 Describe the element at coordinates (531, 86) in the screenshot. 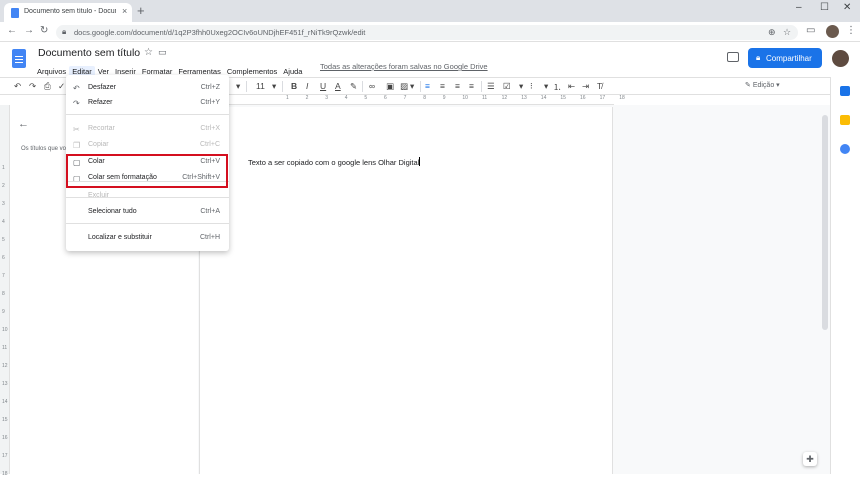

I see `bulleted-list-icon: ⁝` at that location.